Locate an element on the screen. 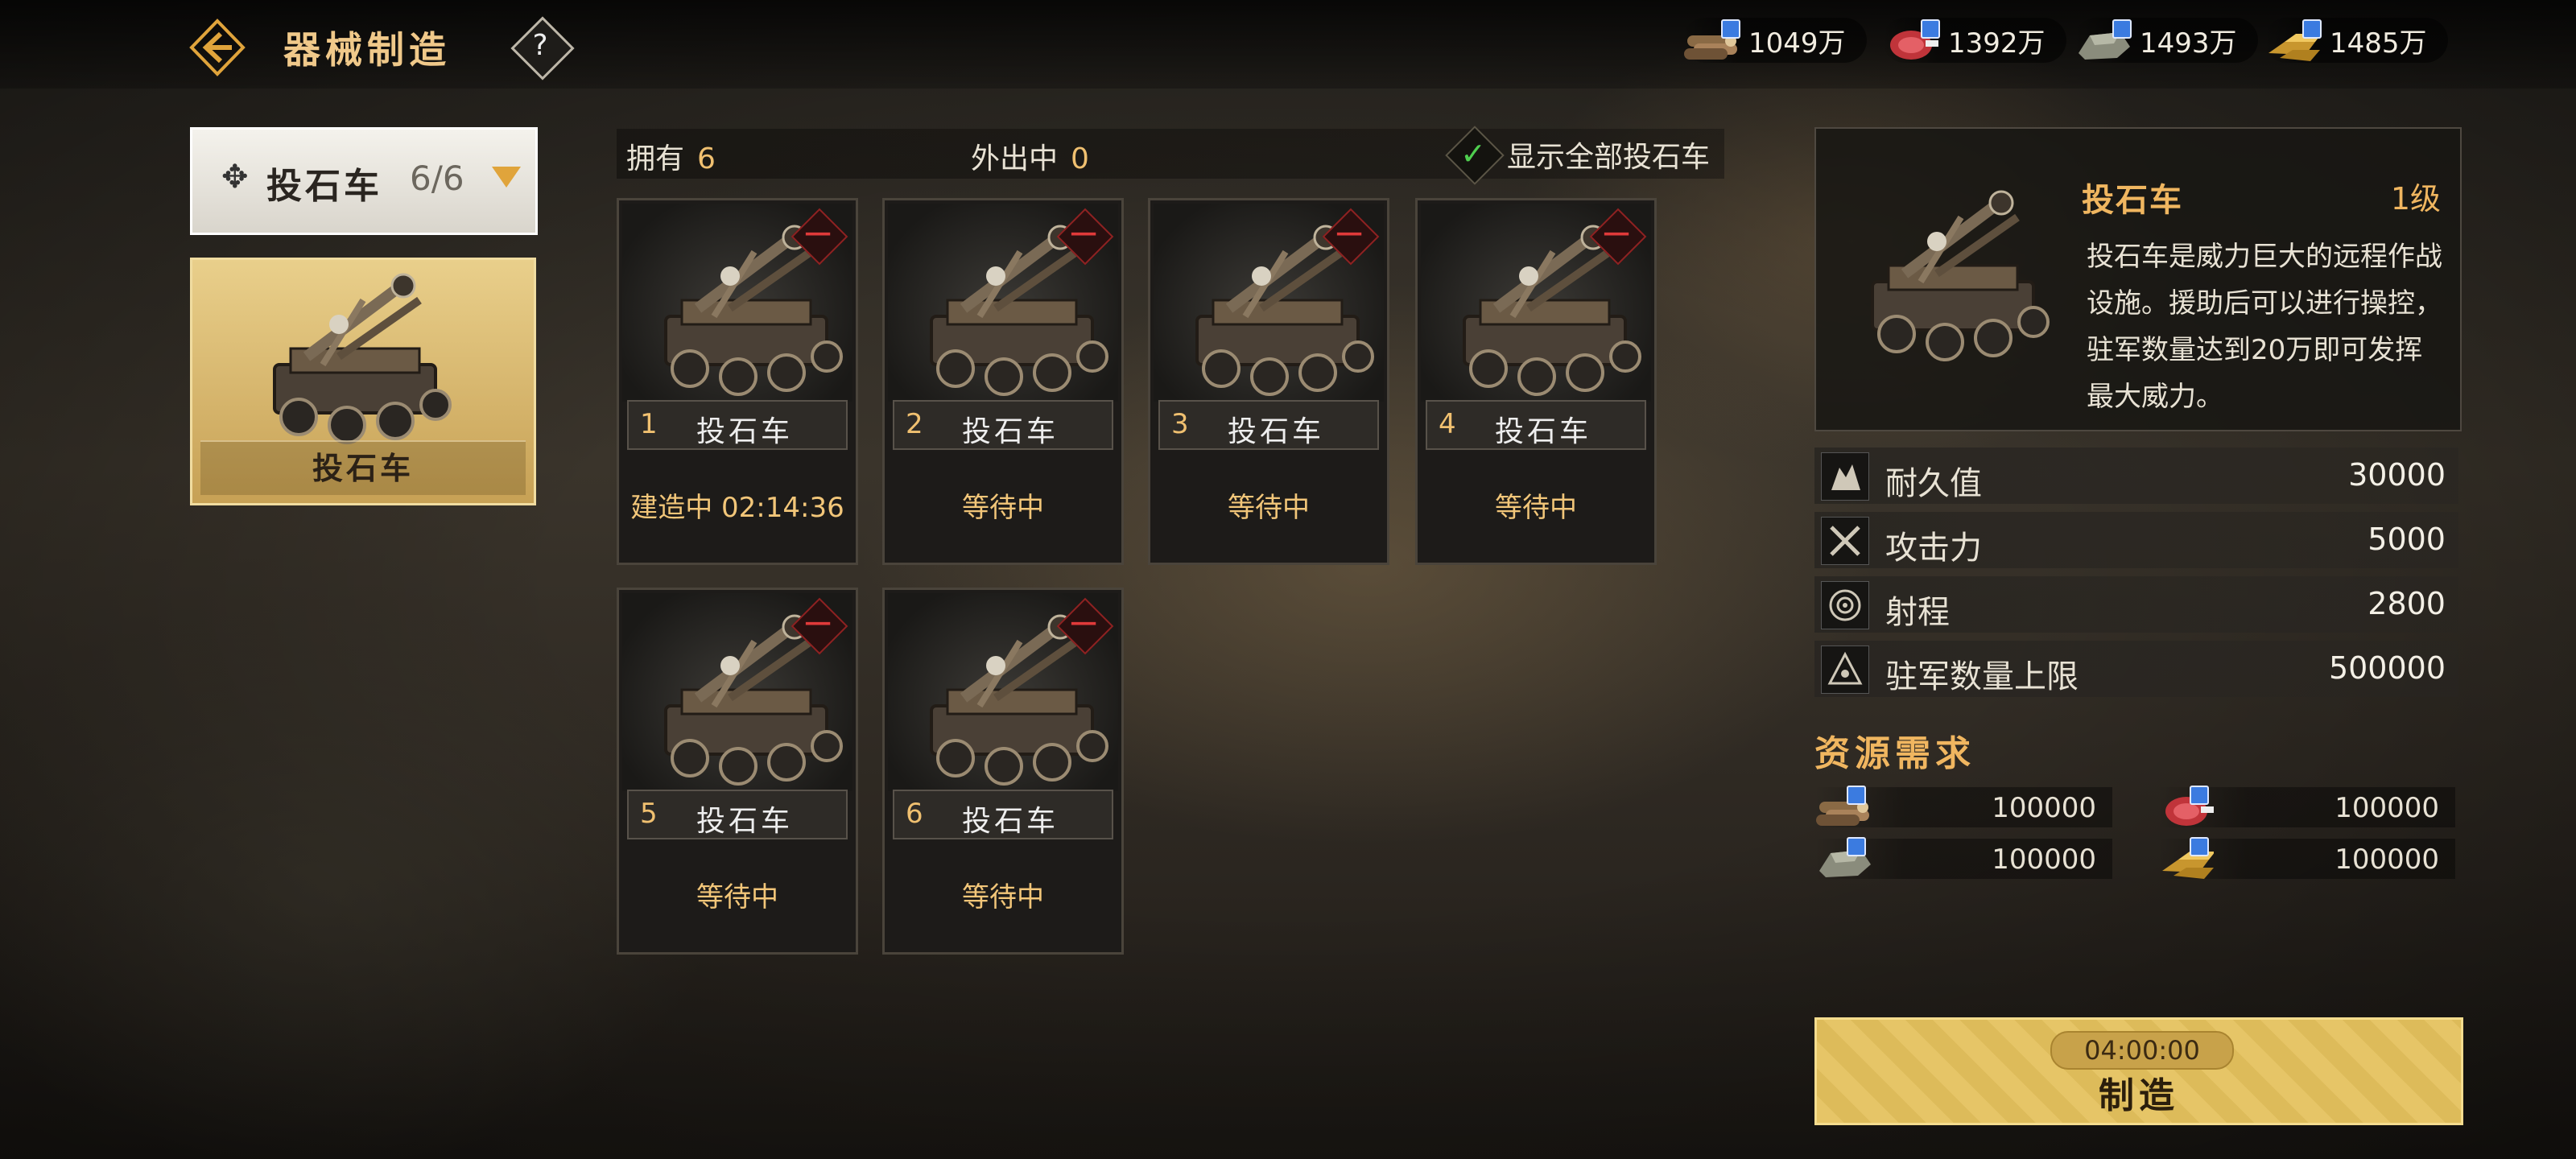 The width and height of the screenshot is (2576, 1159). card-name: 4 投石车 is located at coordinates (1536, 425).